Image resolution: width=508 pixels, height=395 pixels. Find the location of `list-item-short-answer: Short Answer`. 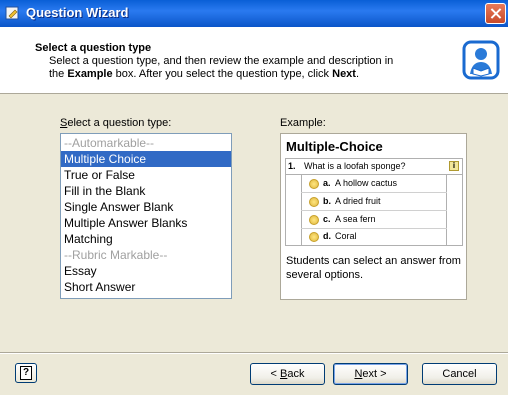

list-item-short-answer: Short Answer is located at coordinates (146, 287).